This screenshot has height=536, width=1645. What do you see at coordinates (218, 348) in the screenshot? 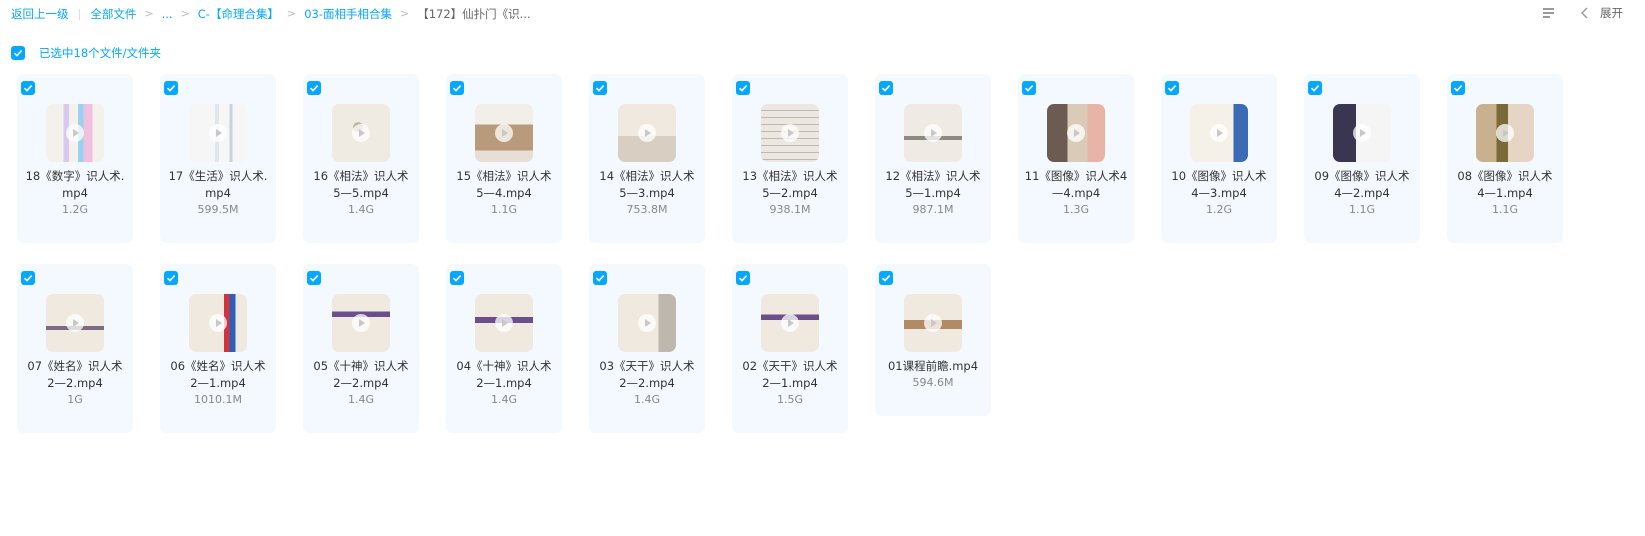
I see `file-card: 06《姓名》识人术 2—1.mp4 1010.1M` at bounding box center [218, 348].